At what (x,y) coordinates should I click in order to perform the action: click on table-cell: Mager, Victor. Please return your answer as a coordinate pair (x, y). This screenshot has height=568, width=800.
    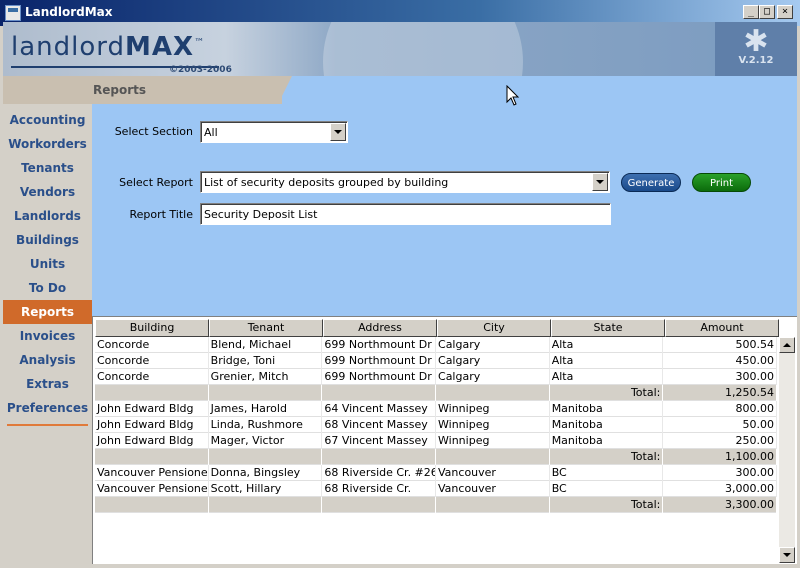
    Looking at the image, I should click on (266, 441).